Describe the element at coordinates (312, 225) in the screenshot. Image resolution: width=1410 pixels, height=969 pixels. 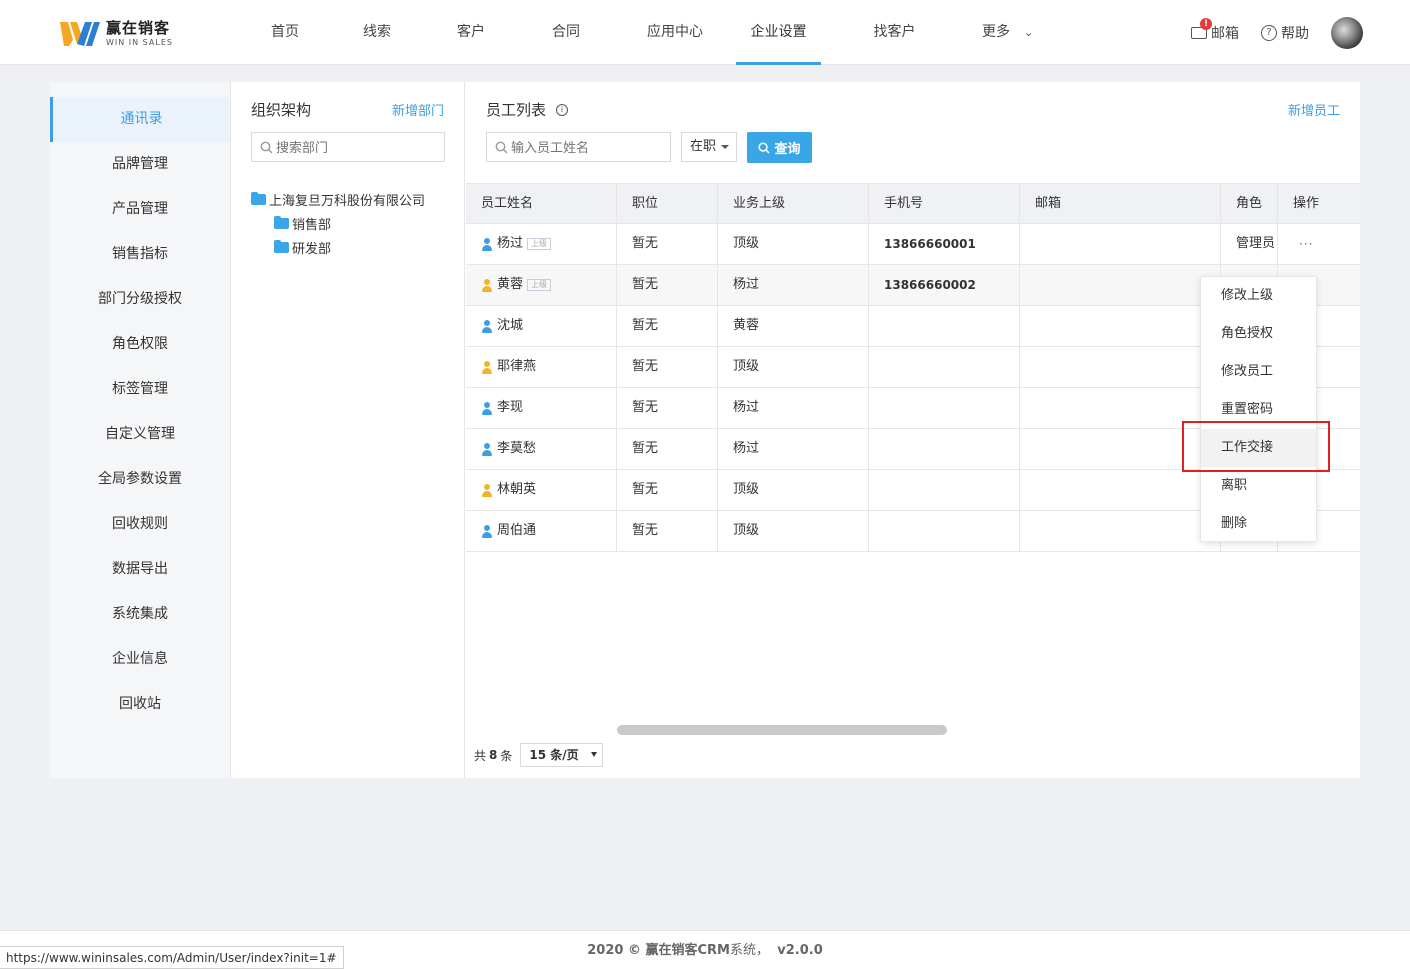
I see `tree-node-label: 销售部` at that location.